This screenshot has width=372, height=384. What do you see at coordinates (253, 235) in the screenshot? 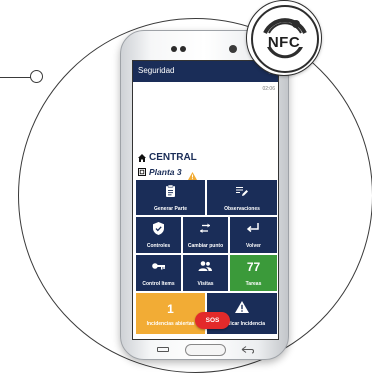
I see `volver-button: Volver` at bounding box center [253, 235].